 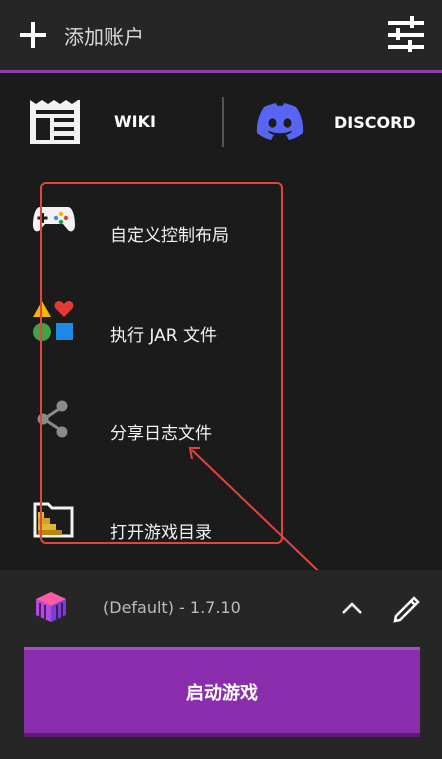 What do you see at coordinates (172, 607) in the screenshot?
I see `profile-version-label: (Default) - 1.7.10` at bounding box center [172, 607].